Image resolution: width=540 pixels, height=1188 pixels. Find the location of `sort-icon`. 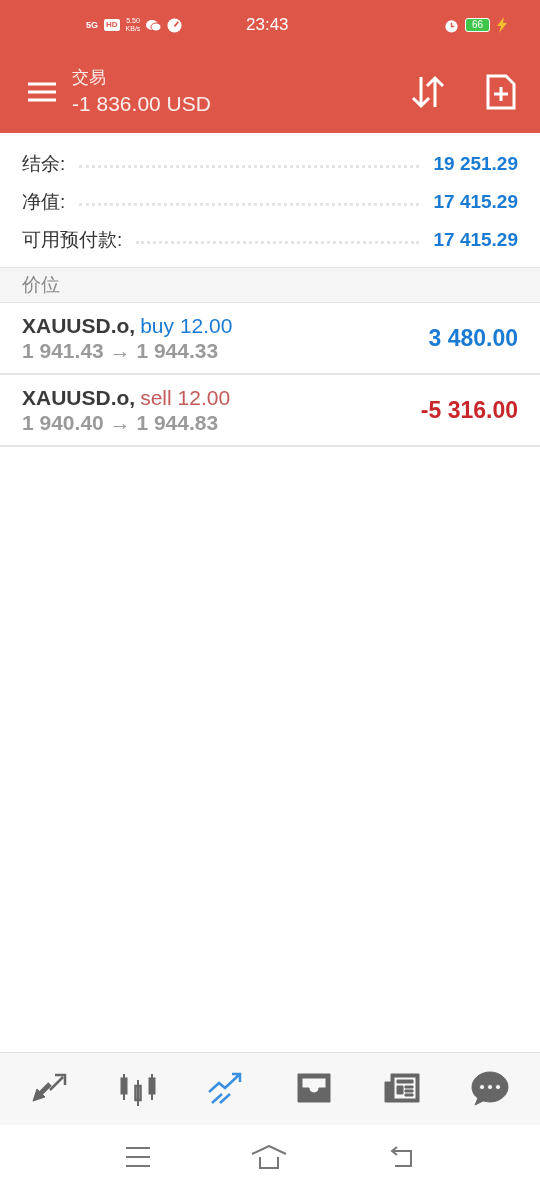

sort-icon is located at coordinates (428, 91).